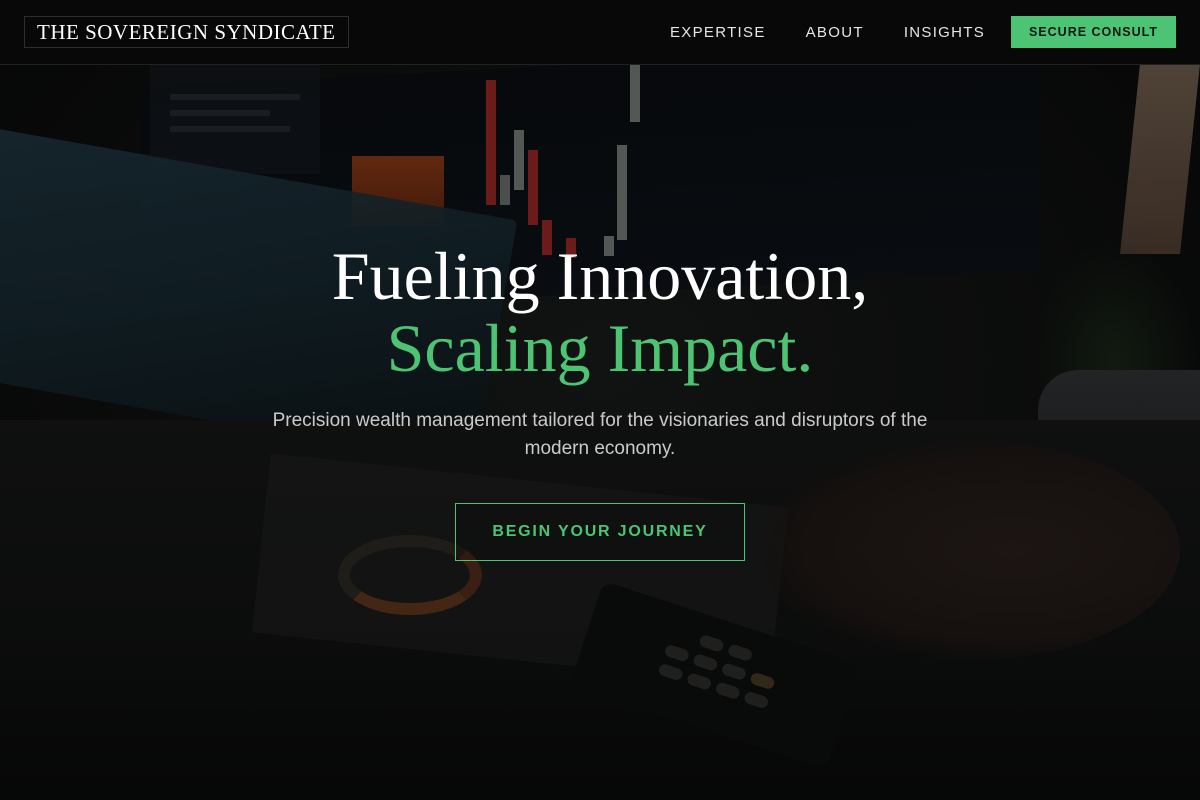 This screenshot has width=1200, height=800. What do you see at coordinates (835, 32) in the screenshot?
I see `nav-about: ABOUT` at bounding box center [835, 32].